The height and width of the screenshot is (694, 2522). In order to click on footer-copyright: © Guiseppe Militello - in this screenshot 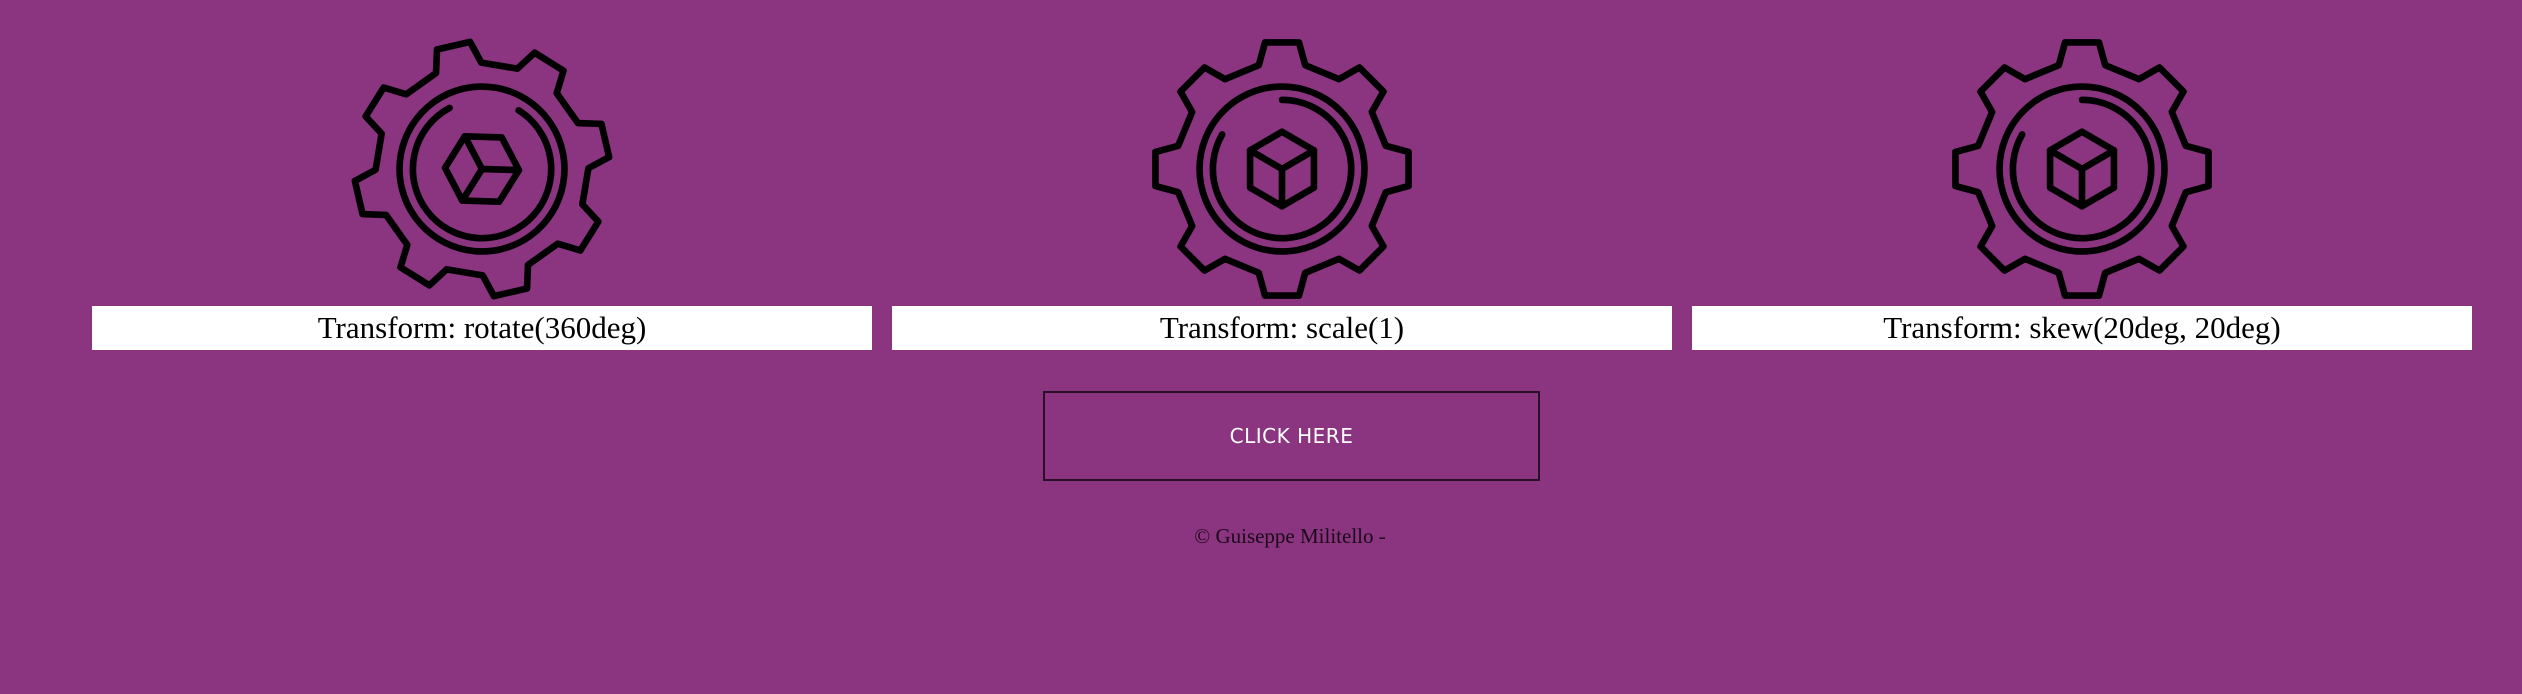, I will do `click(1290, 536)`.